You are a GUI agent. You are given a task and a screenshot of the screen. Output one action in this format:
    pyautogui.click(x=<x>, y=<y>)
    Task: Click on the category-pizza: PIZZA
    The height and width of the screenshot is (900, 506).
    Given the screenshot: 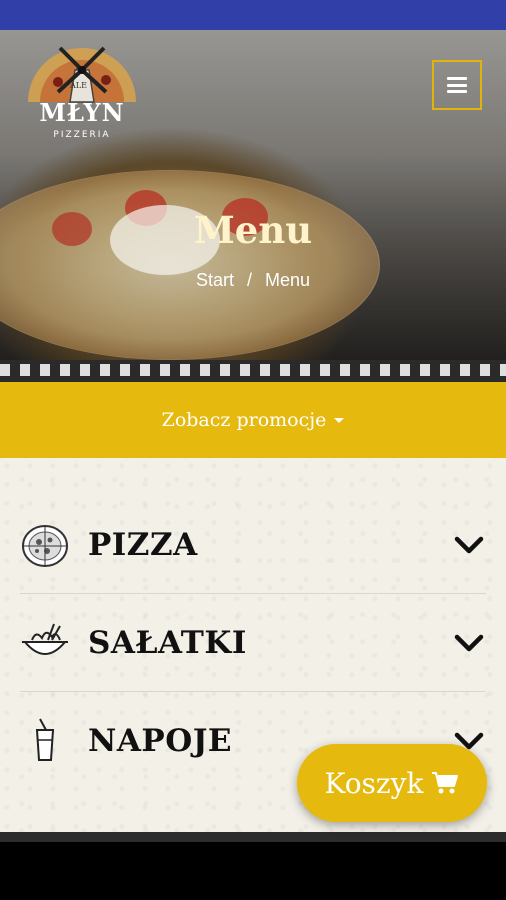 What is the action you would take?
    pyautogui.click(x=253, y=545)
    